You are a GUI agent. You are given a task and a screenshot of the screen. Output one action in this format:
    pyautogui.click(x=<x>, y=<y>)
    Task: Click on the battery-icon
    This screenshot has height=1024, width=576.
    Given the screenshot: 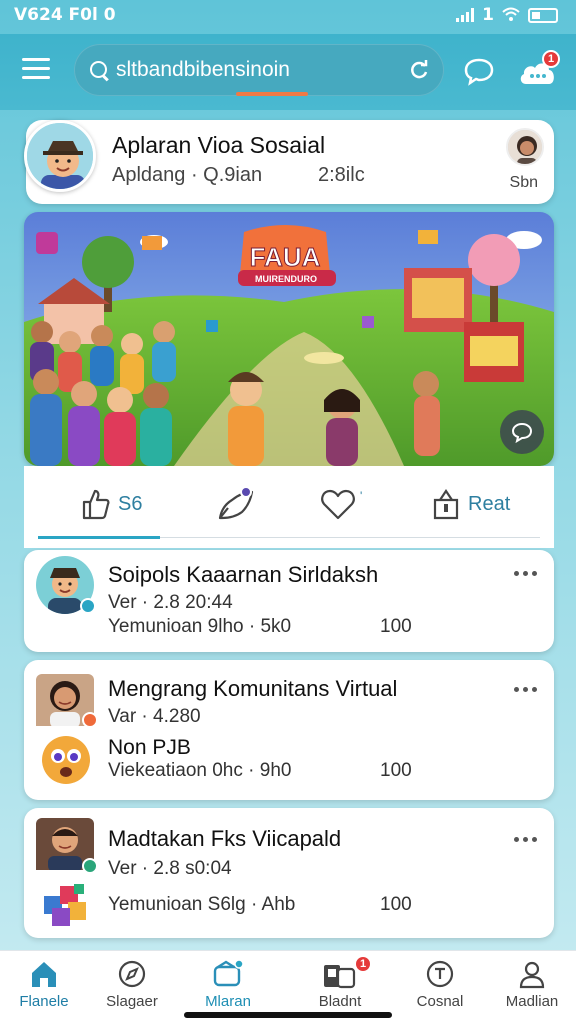 What is the action you would take?
    pyautogui.click(x=543, y=15)
    